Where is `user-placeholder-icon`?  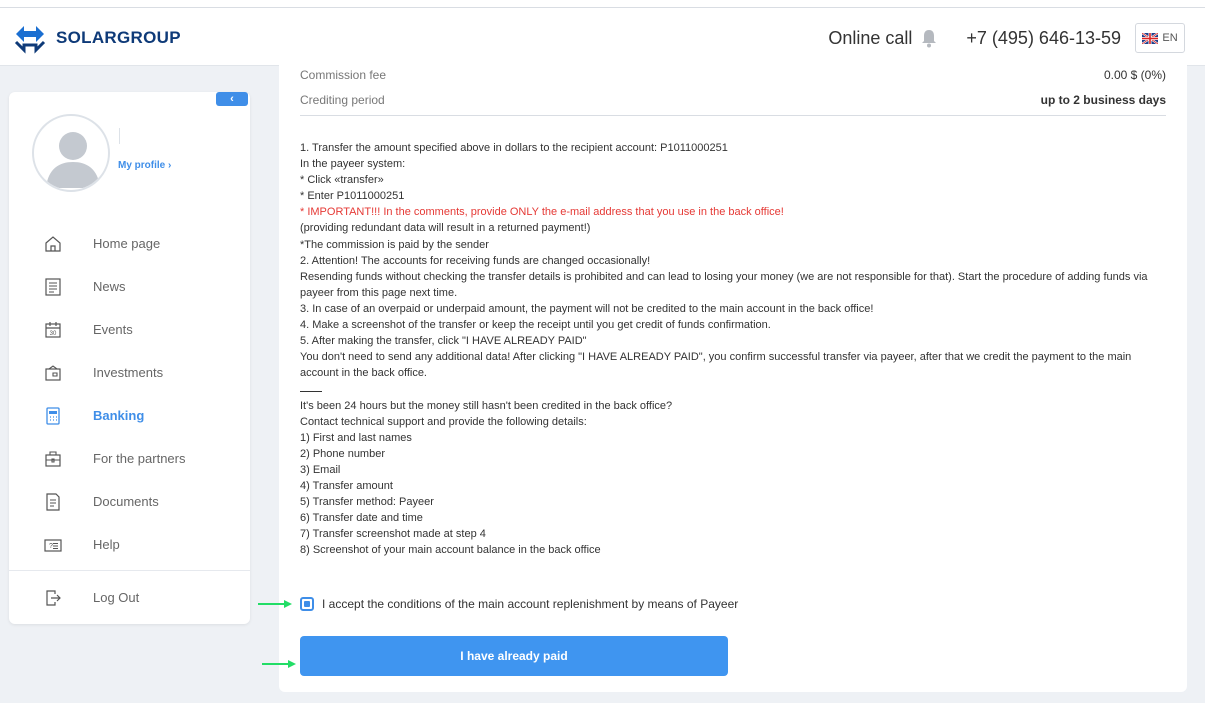 user-placeholder-icon is located at coordinates (73, 160).